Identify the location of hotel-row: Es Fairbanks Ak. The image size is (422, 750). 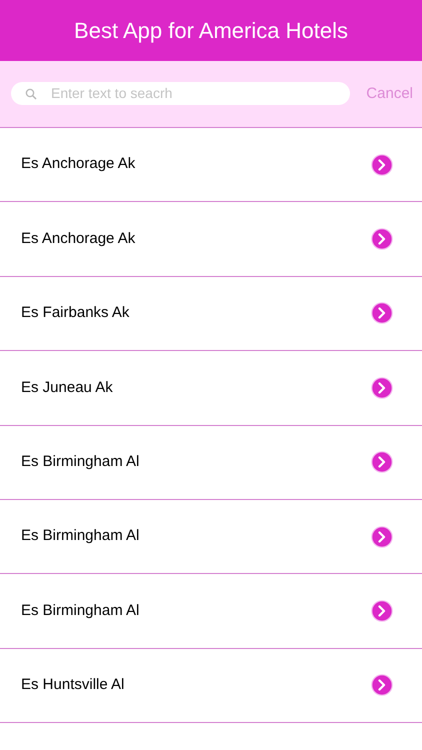
(211, 314).